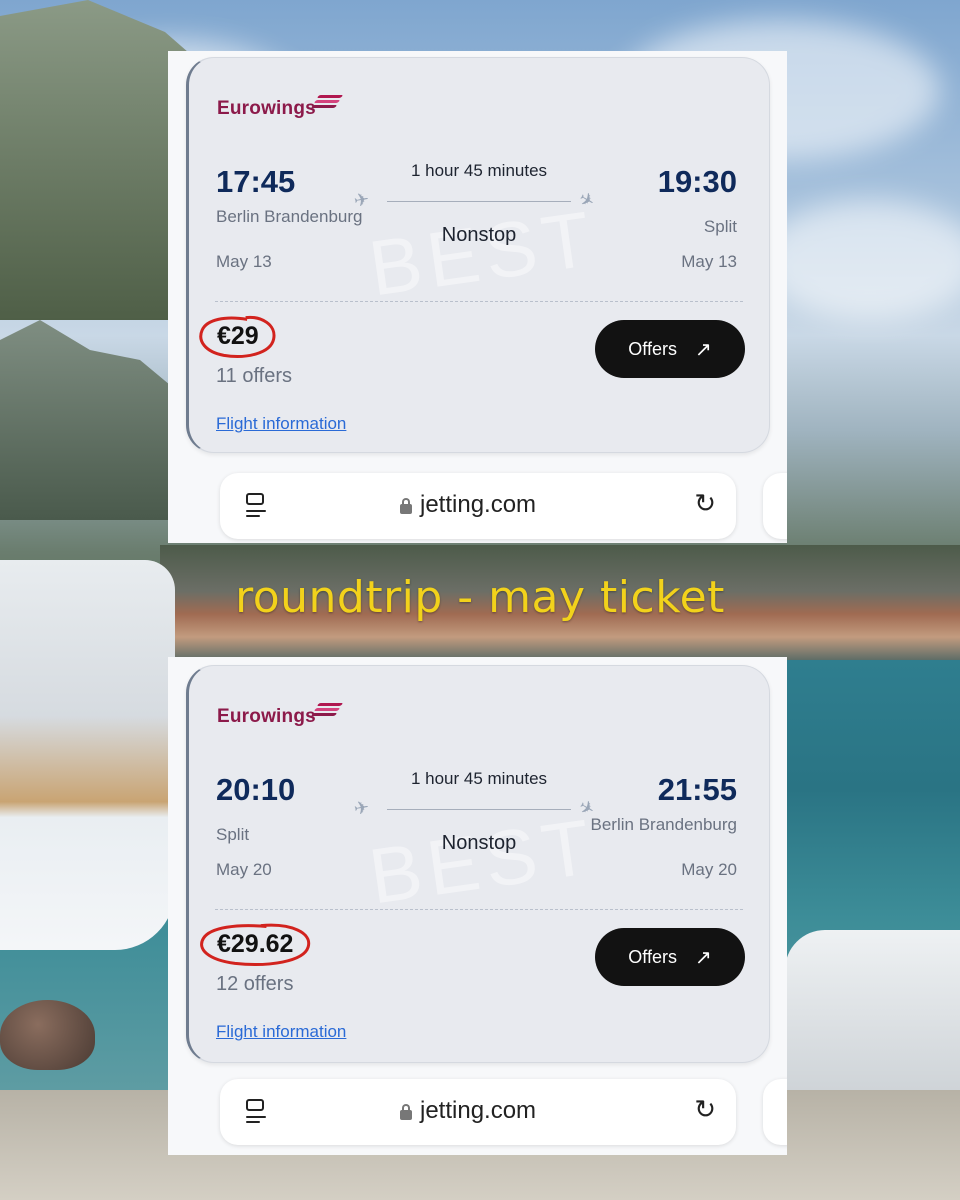 The image size is (960, 1200). I want to click on price-block: €29, so click(238, 336).